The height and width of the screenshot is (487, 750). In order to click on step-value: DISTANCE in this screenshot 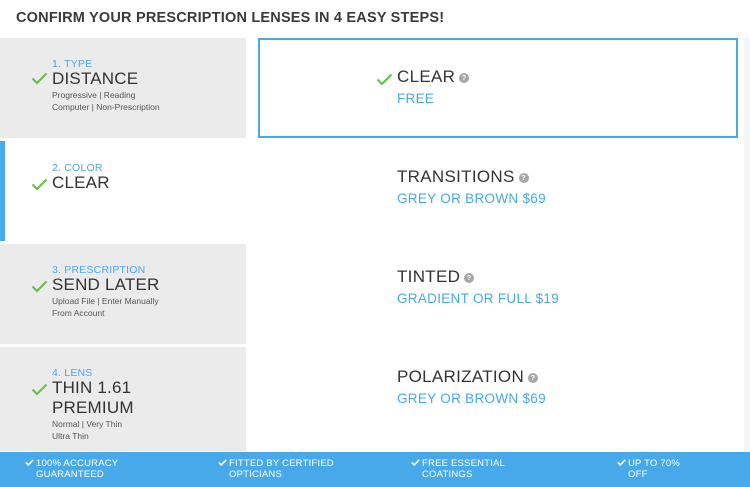, I will do `click(95, 78)`.